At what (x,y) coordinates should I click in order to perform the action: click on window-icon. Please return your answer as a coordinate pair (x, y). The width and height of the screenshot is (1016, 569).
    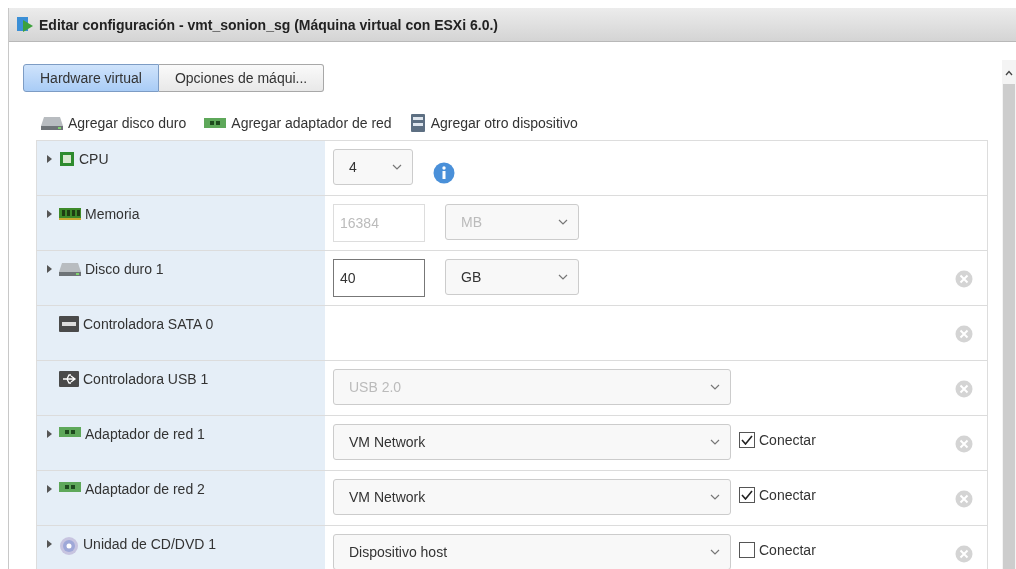
    Looking at the image, I should click on (25, 24).